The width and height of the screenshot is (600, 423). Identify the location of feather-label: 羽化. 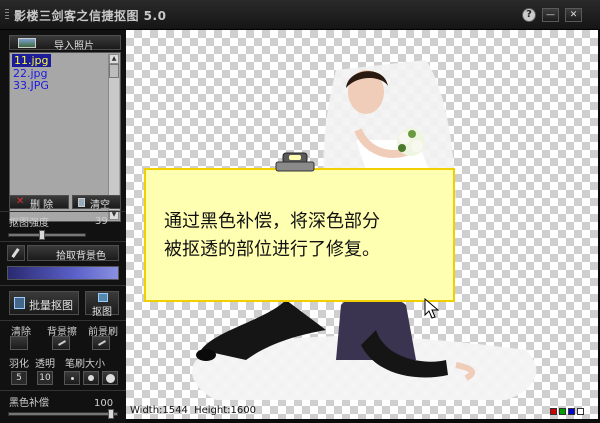
(19, 364).